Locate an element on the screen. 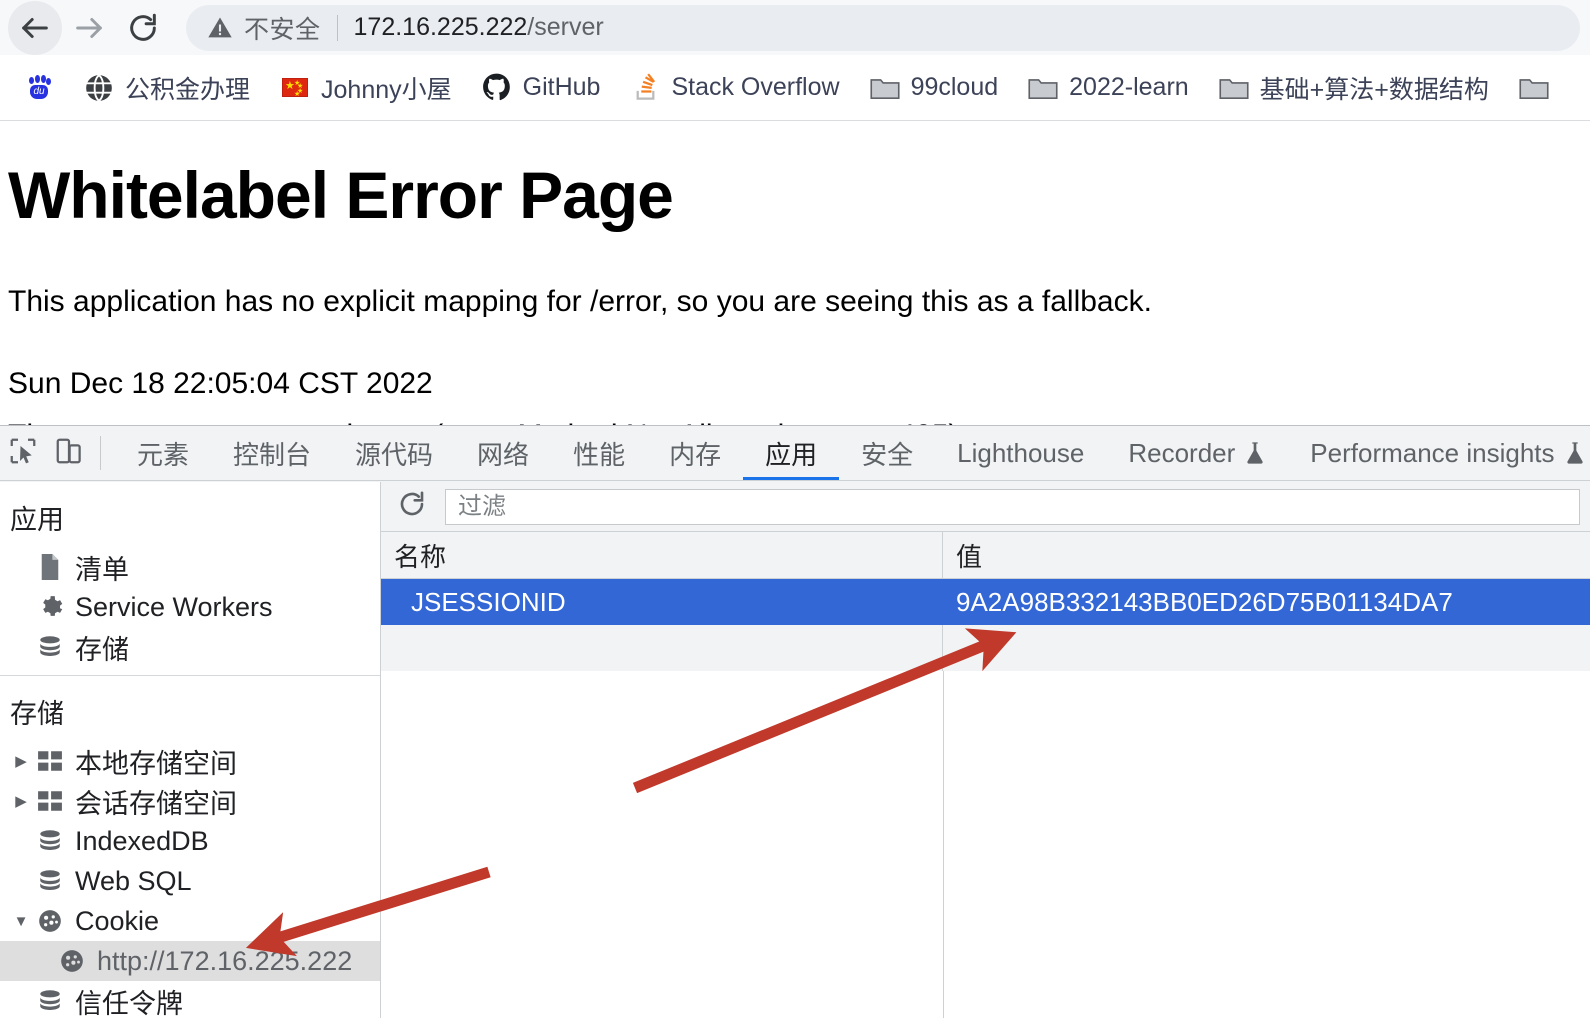 The width and height of the screenshot is (1590, 1018). sidebar-item-label: 会话存储空间 is located at coordinates (156, 803).